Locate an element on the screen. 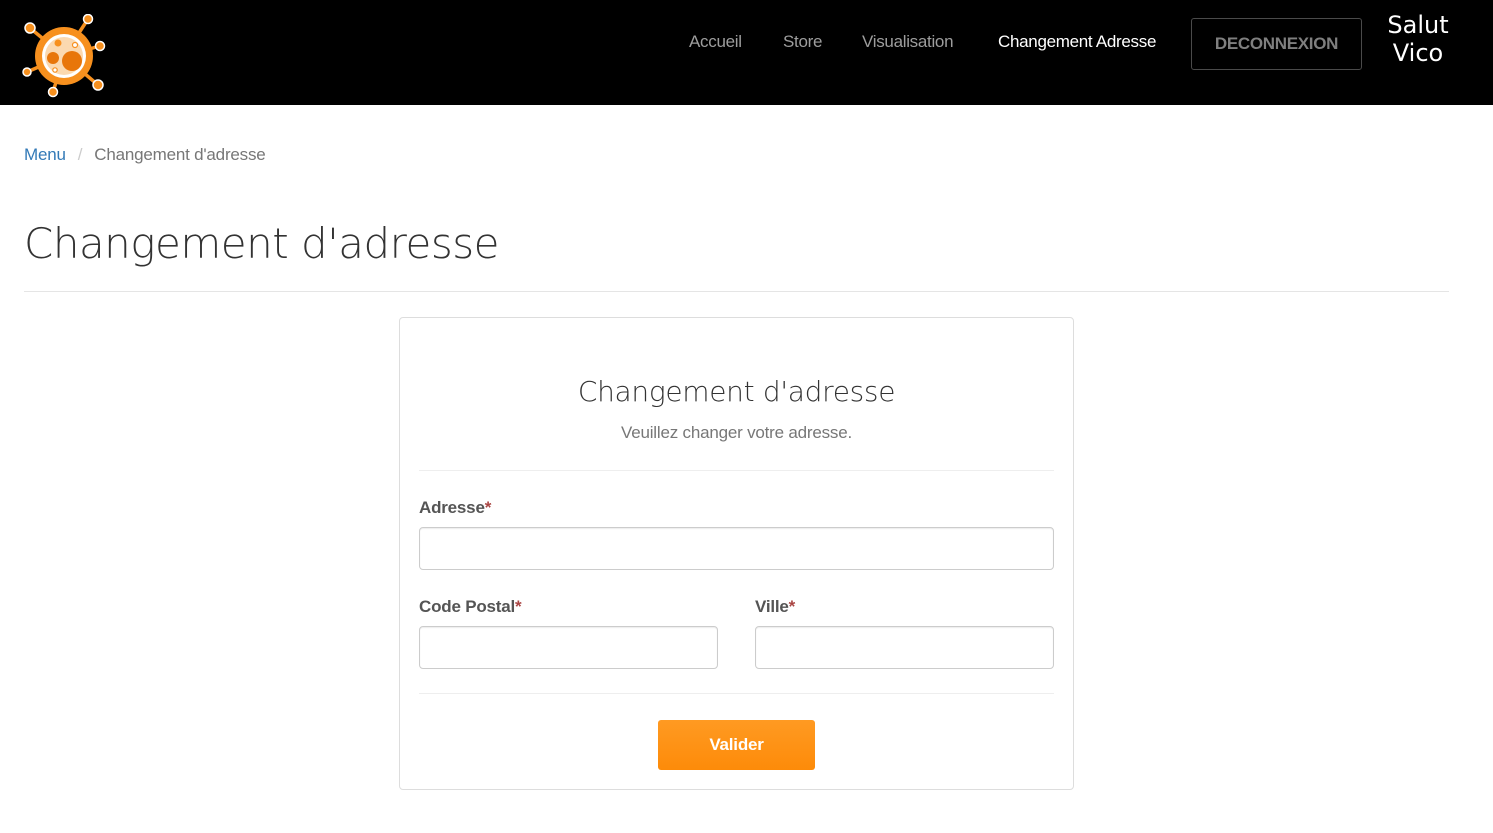 The width and height of the screenshot is (1493, 833). breadcrumb: Menu / Changement d'adresse is located at coordinates (145, 155).